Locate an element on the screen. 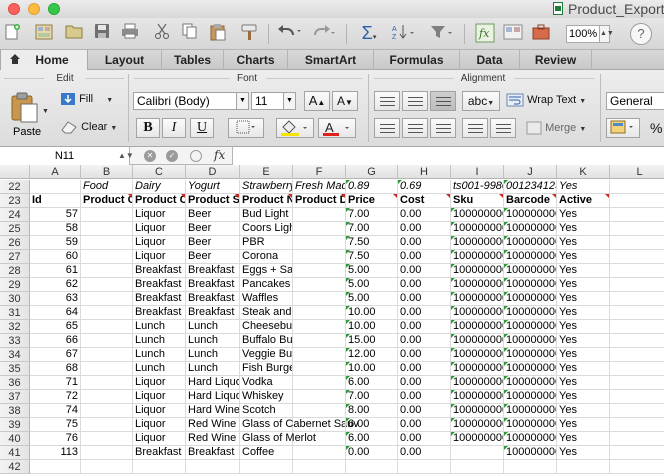  row-header: 37 is located at coordinates (15, 397).